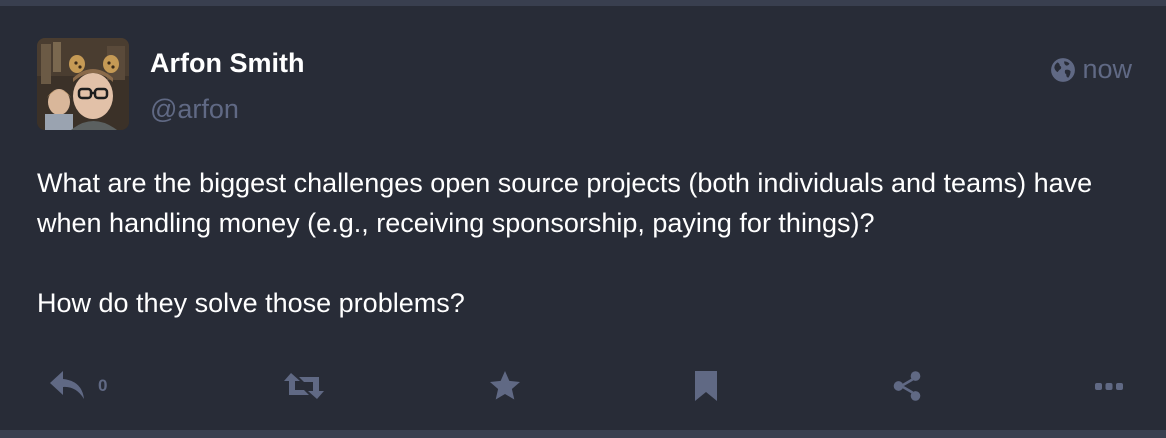 The image size is (1166, 438). I want to click on post-timestamp: now, so click(1091, 69).